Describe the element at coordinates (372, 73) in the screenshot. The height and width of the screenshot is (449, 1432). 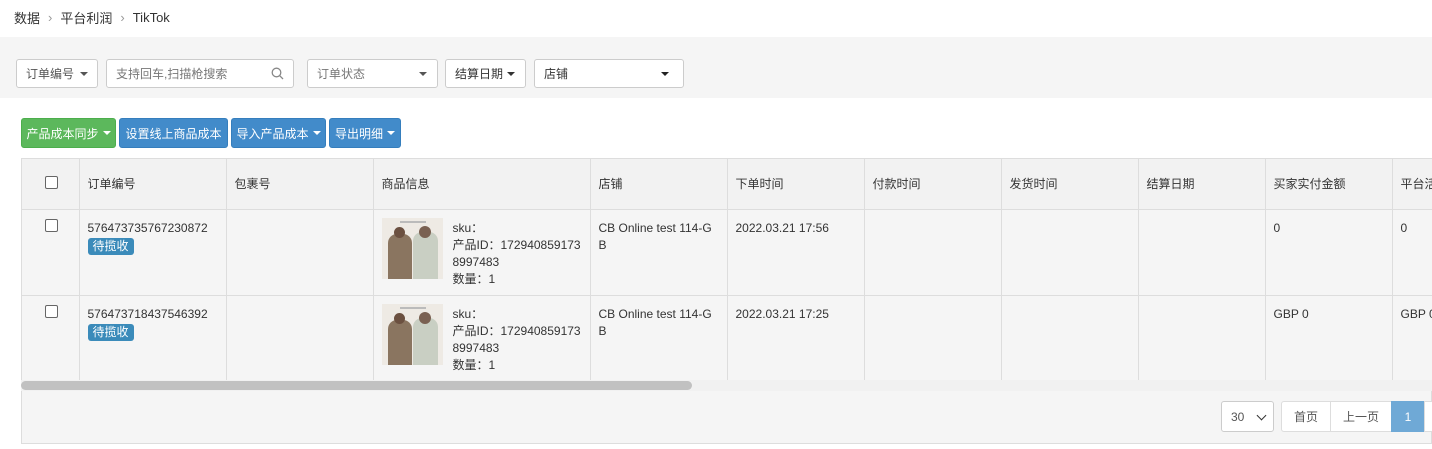
I see `order-status-select: 订单状态` at that location.